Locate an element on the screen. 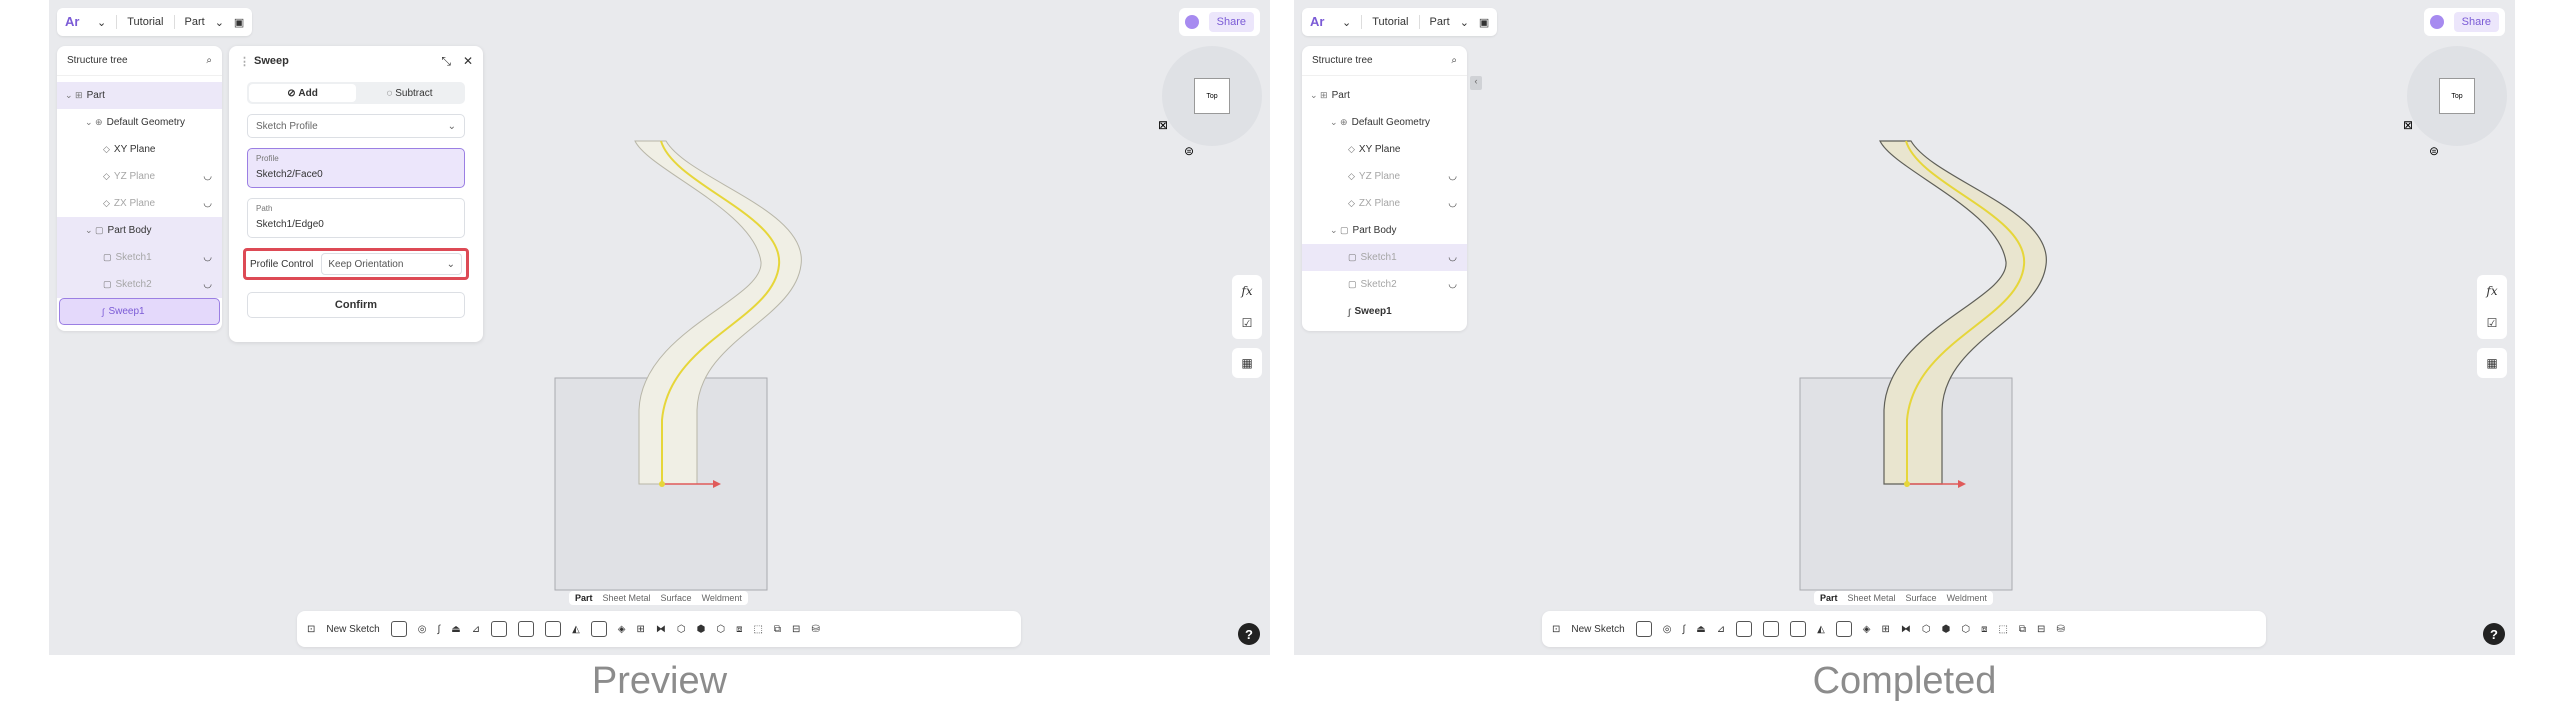  completed-caption: Completed is located at coordinates (1904, 681).